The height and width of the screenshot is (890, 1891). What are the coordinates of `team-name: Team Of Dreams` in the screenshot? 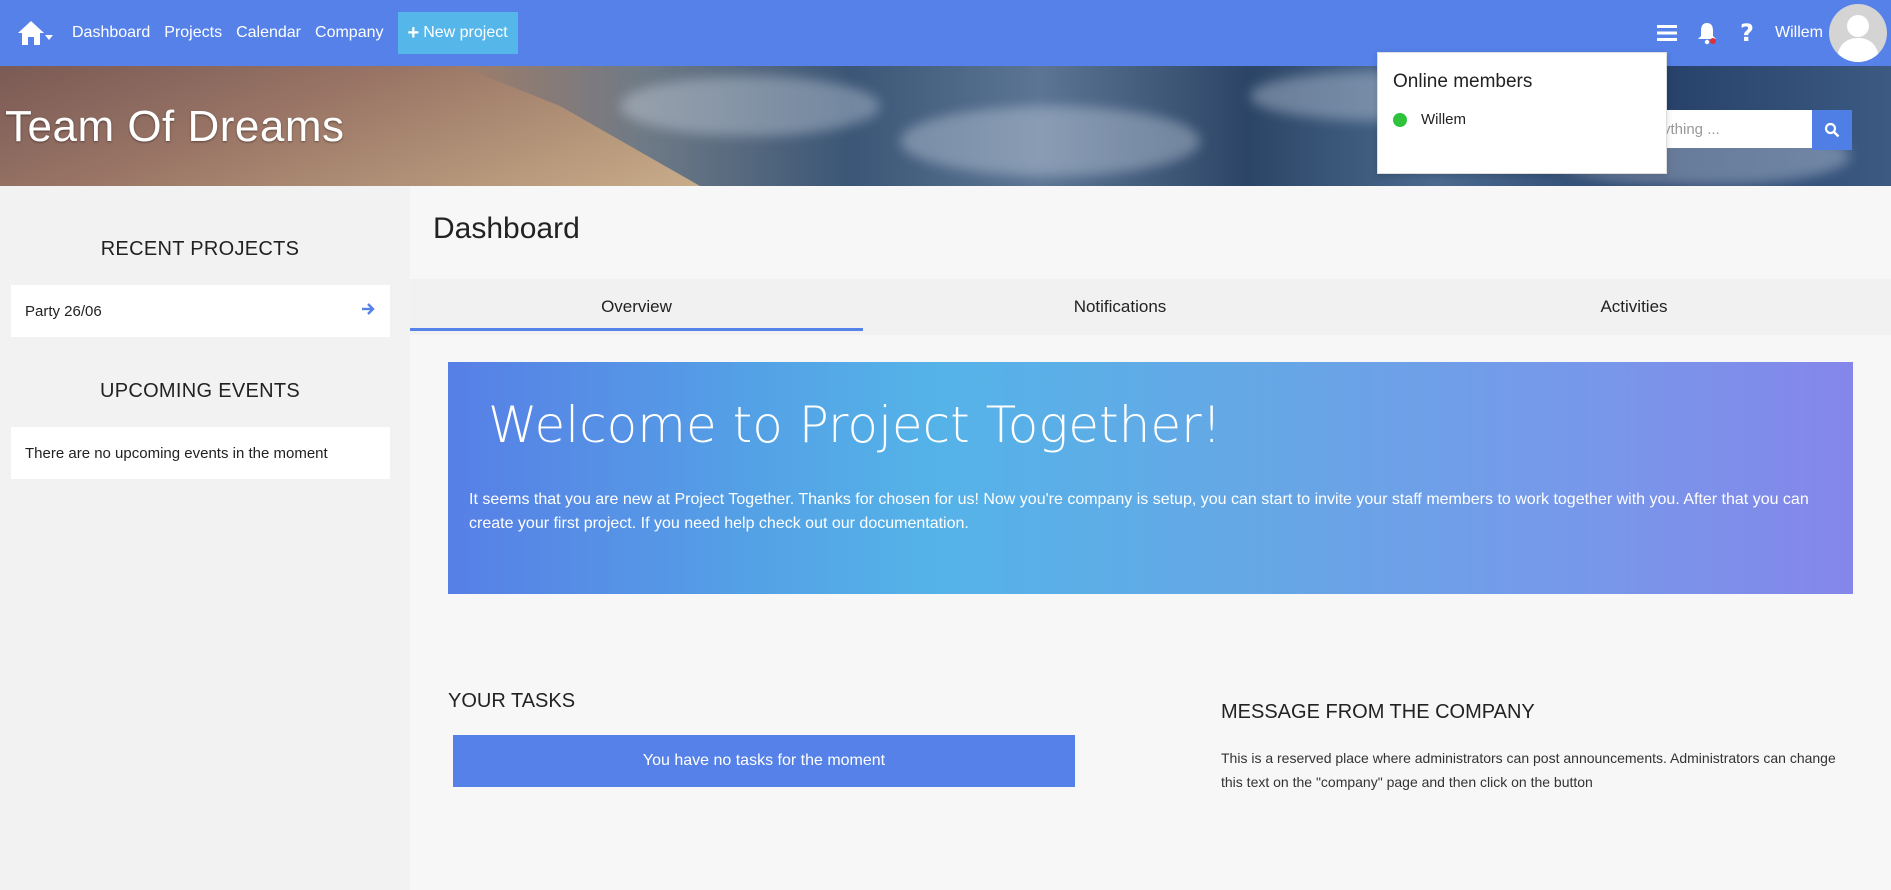 It's located at (175, 126).